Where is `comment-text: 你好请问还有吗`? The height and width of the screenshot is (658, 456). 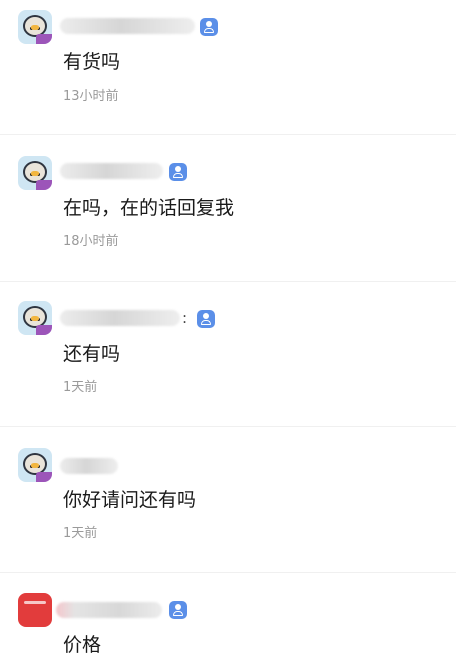 comment-text: 你好请问还有吗 is located at coordinates (130, 500).